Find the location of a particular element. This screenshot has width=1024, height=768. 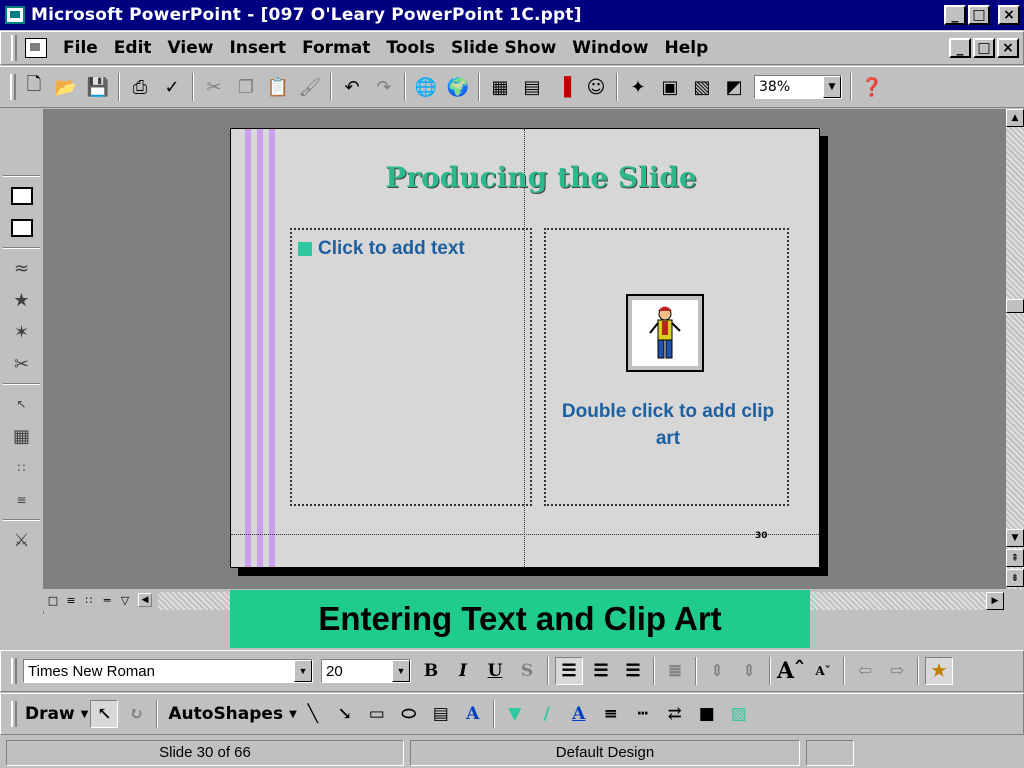

scroll-thumb is located at coordinates (1015, 306).